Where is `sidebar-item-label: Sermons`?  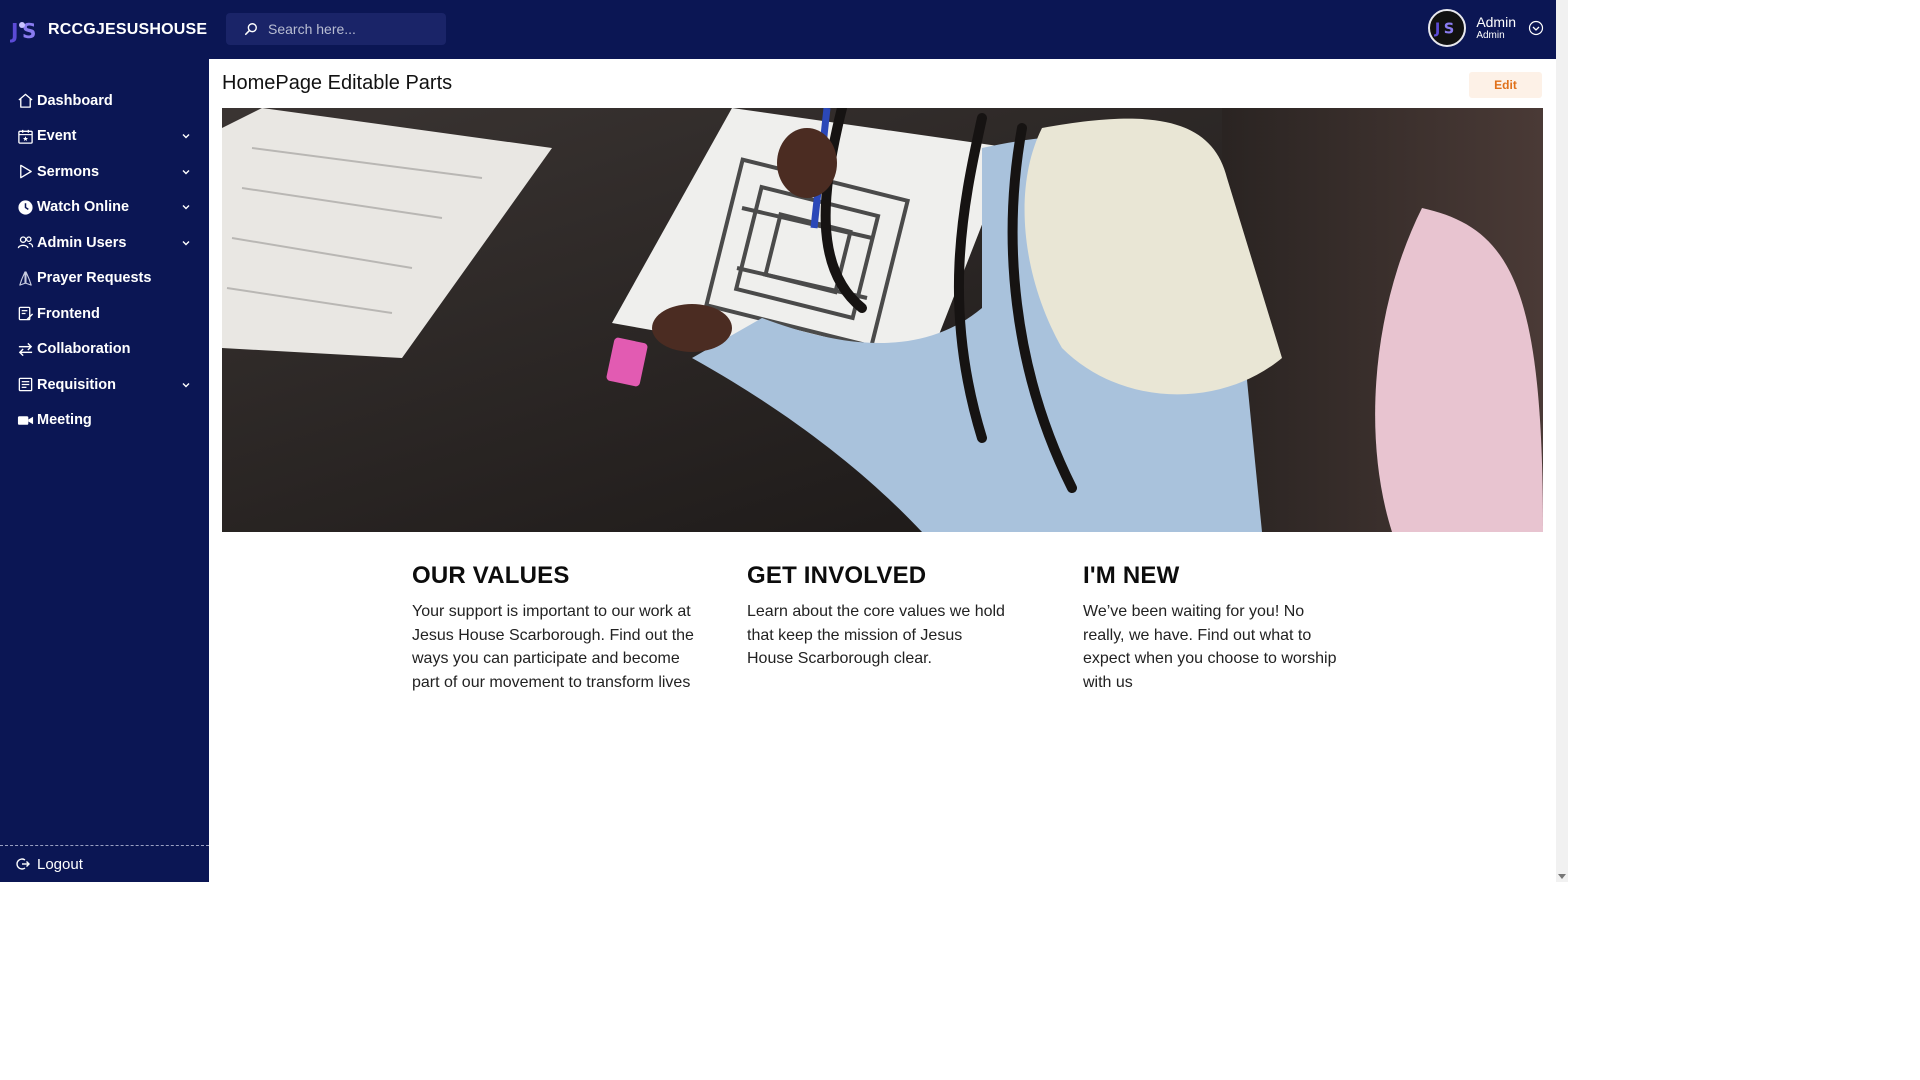 sidebar-item-label: Sermons is located at coordinates (68, 171).